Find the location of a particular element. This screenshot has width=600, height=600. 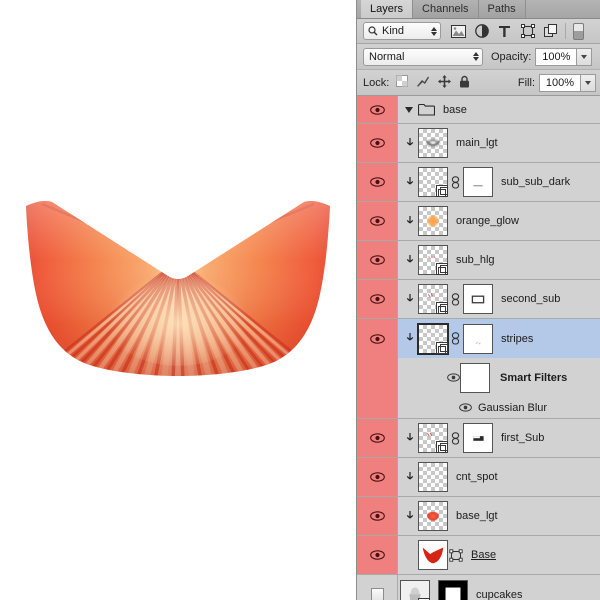

layer-row-Base: Base is located at coordinates (478, 555).